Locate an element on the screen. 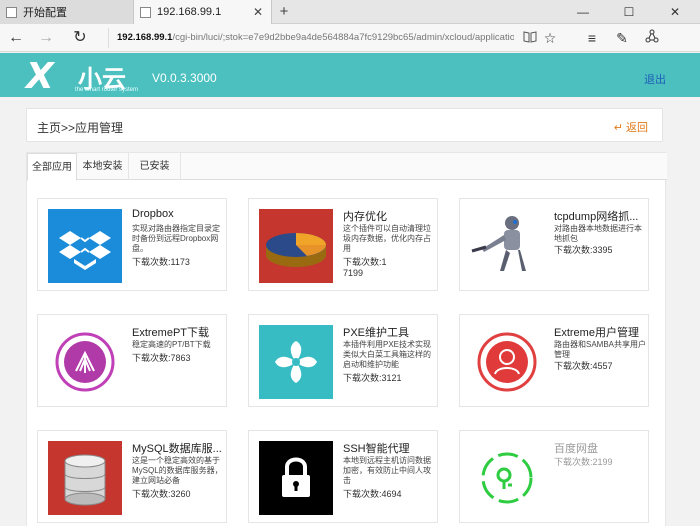  close-tab-icon: ✕ is located at coordinates (258, 12).